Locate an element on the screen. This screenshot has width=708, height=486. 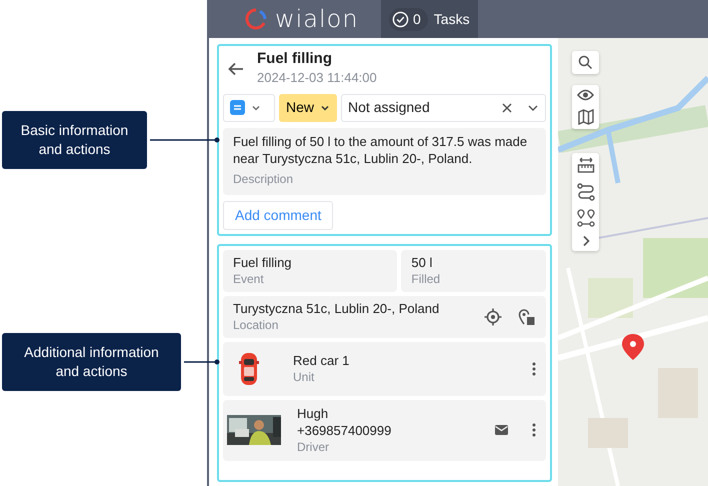
location-label: Location is located at coordinates (256, 325).